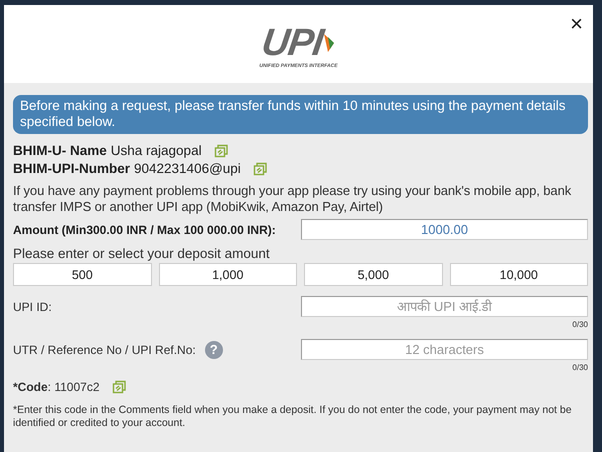 The image size is (602, 452). What do you see at coordinates (292, 199) in the screenshot?
I see `help-text: If you have any payment problems through your app please try using your bank's mobile app, bank transfer IMPS or another UPI app (MobiKwik, Amazon Pay, Airtel)` at bounding box center [292, 199].